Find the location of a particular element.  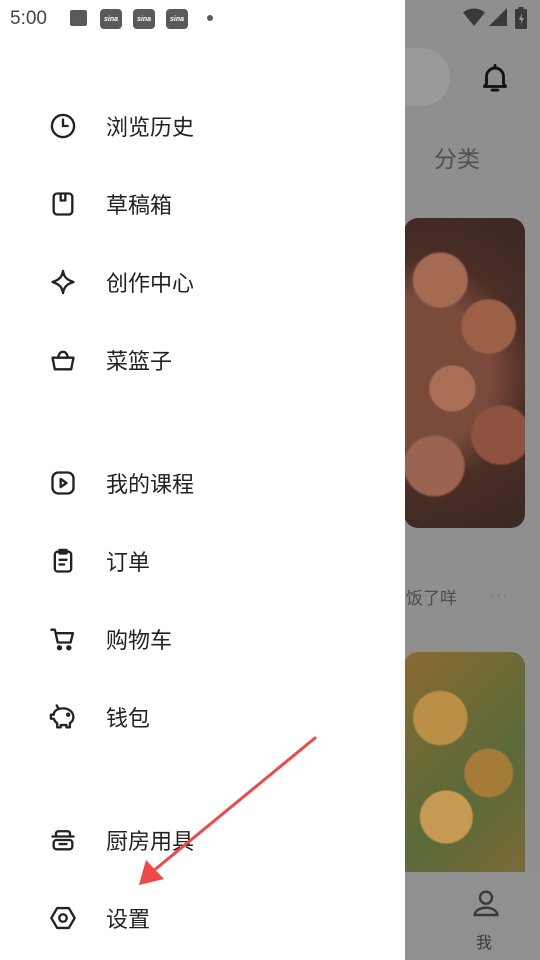

menu-item-label: 我的课程 is located at coordinates (150, 485).